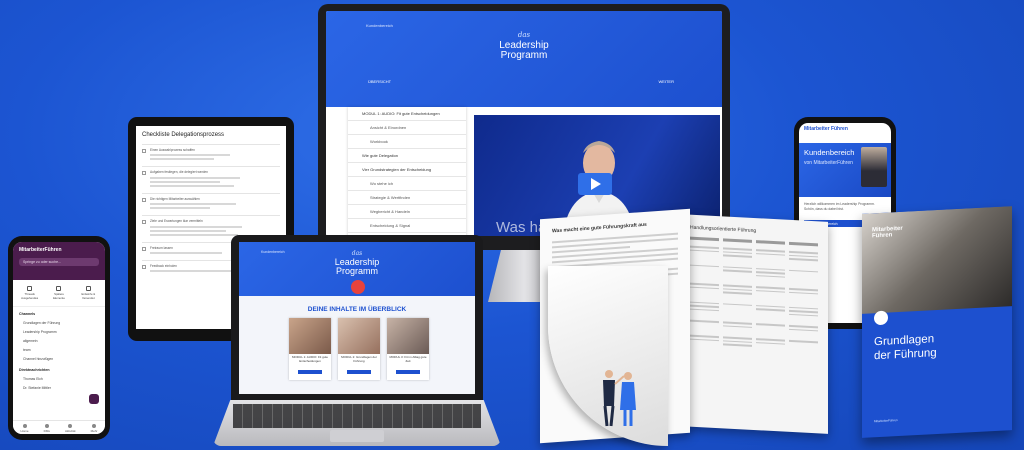 The width and height of the screenshot is (1024, 450). Describe the element at coordinates (46, 426) in the screenshot. I see `chat-icon` at that location.